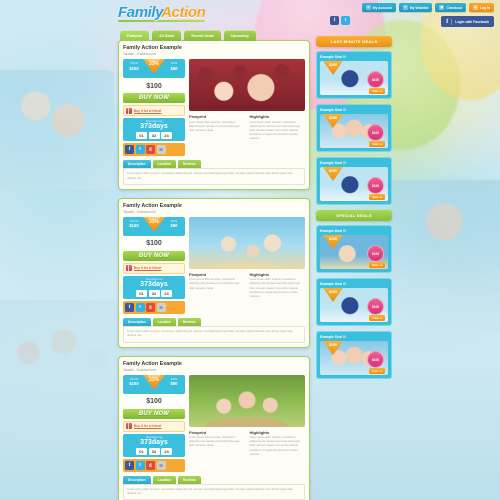  Describe the element at coordinates (129, 268) in the screenshot. I see `gift-icon` at that location.